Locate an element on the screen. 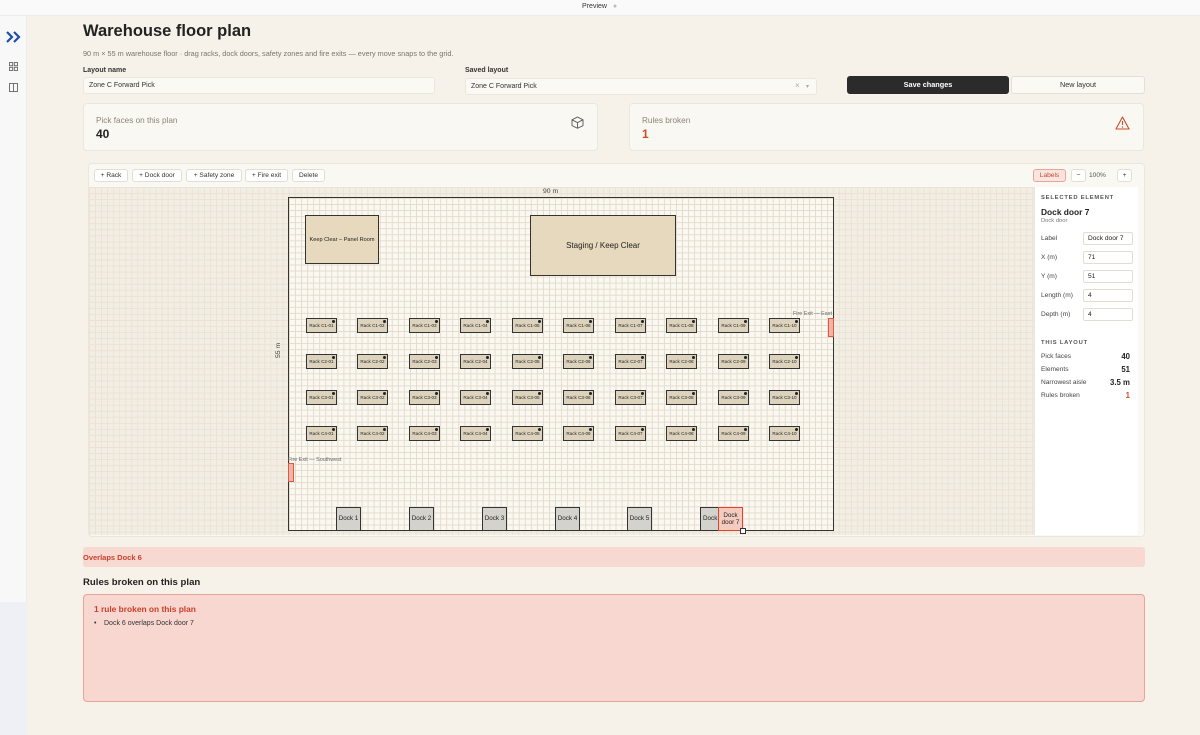 The height and width of the screenshot is (735, 1200). pick-faces-stat-value: 40 is located at coordinates (1125, 356).